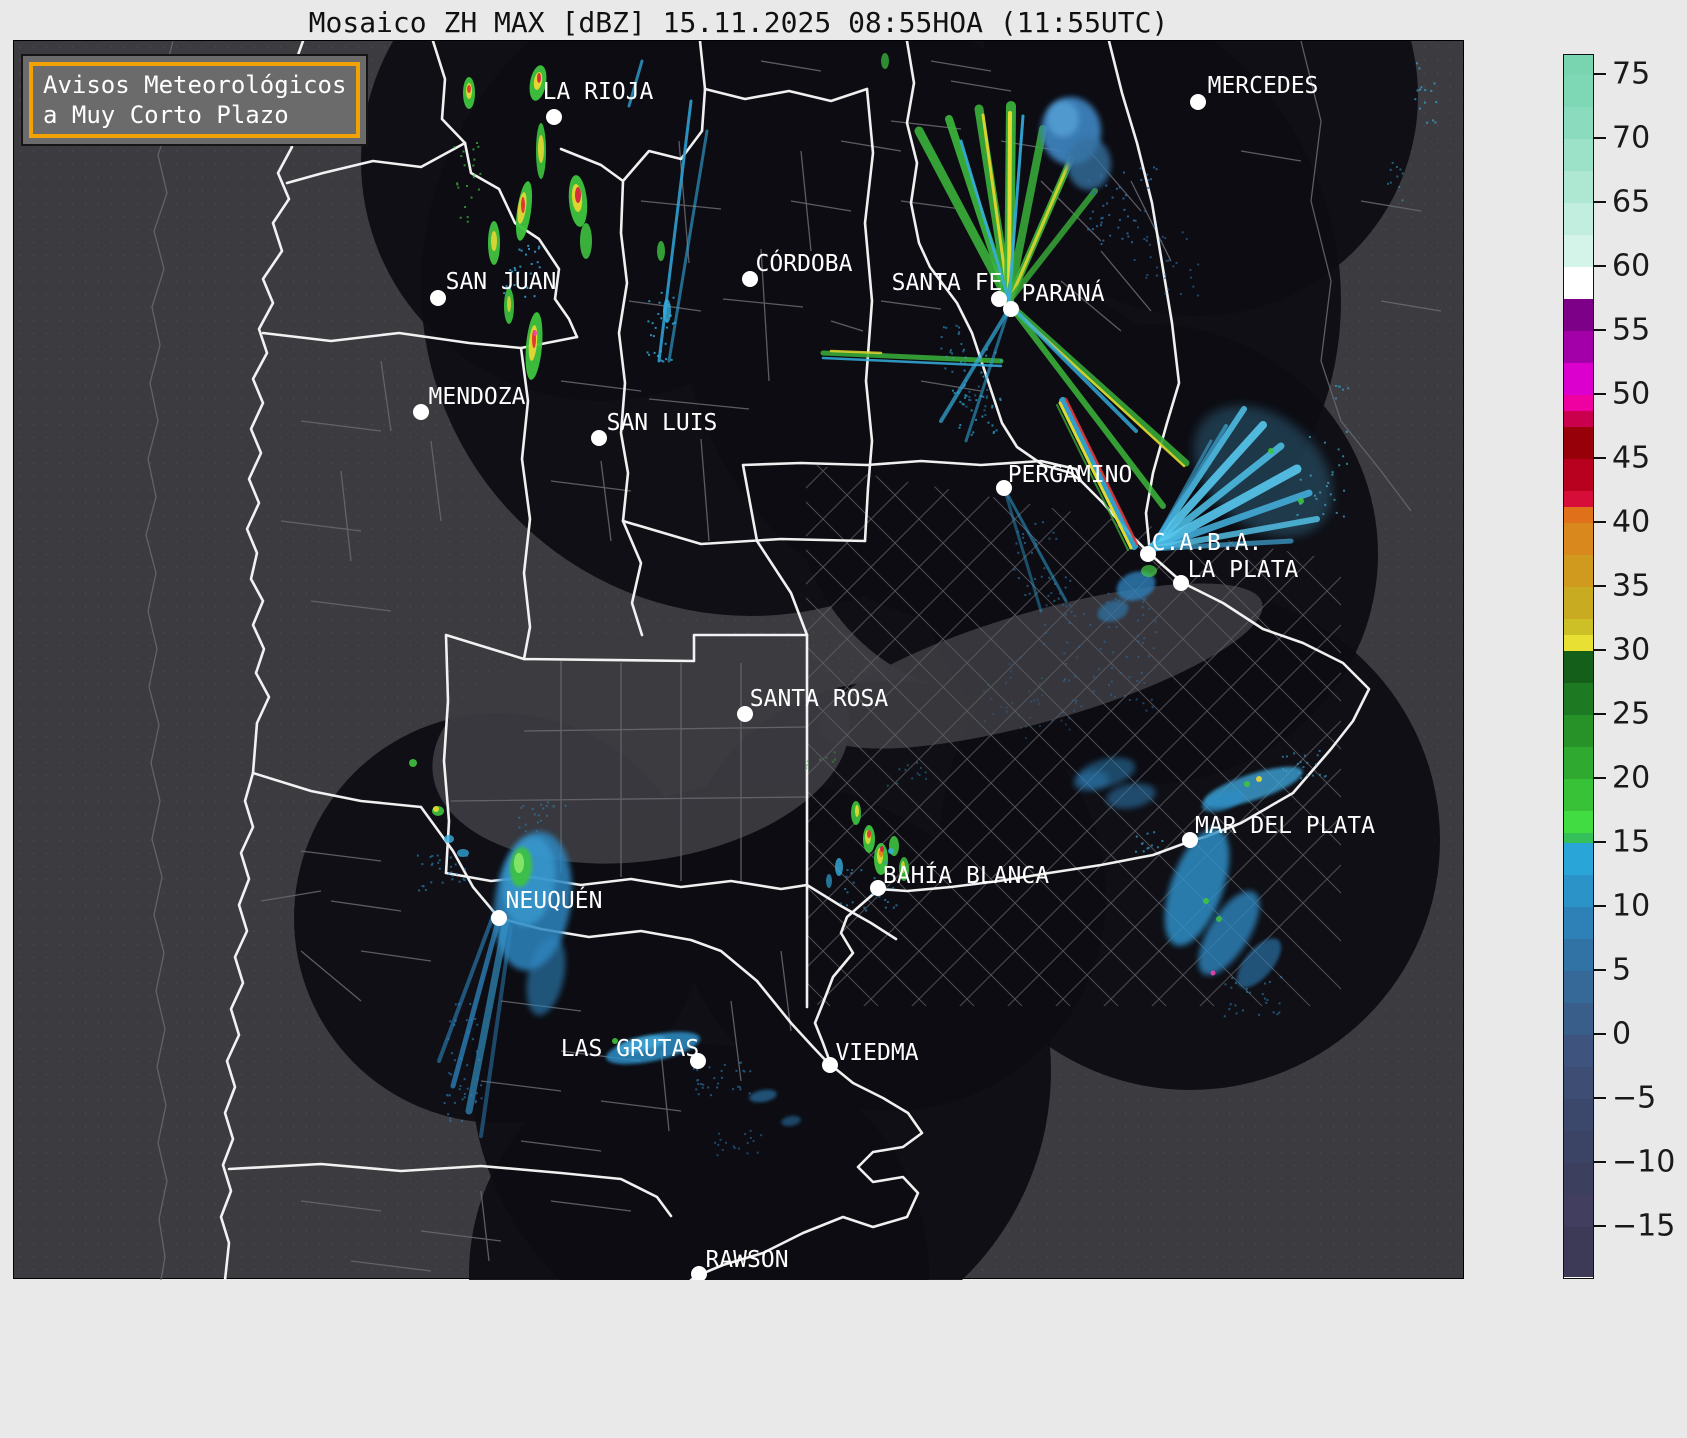  What do you see at coordinates (1631, 842) in the screenshot?
I see `colorbar-tick-label: 15` at bounding box center [1631, 842].